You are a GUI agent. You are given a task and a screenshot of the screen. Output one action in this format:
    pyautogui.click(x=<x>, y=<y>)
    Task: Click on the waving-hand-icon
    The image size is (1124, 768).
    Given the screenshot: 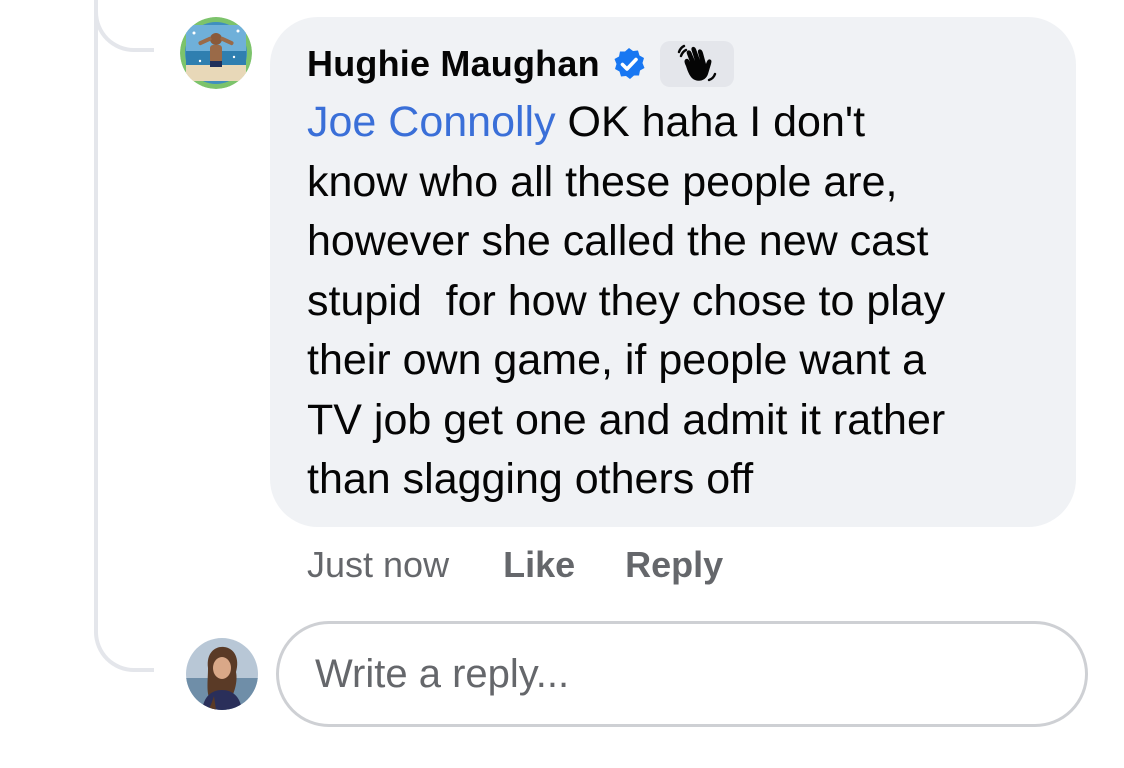 What is the action you would take?
    pyautogui.click(x=696, y=64)
    